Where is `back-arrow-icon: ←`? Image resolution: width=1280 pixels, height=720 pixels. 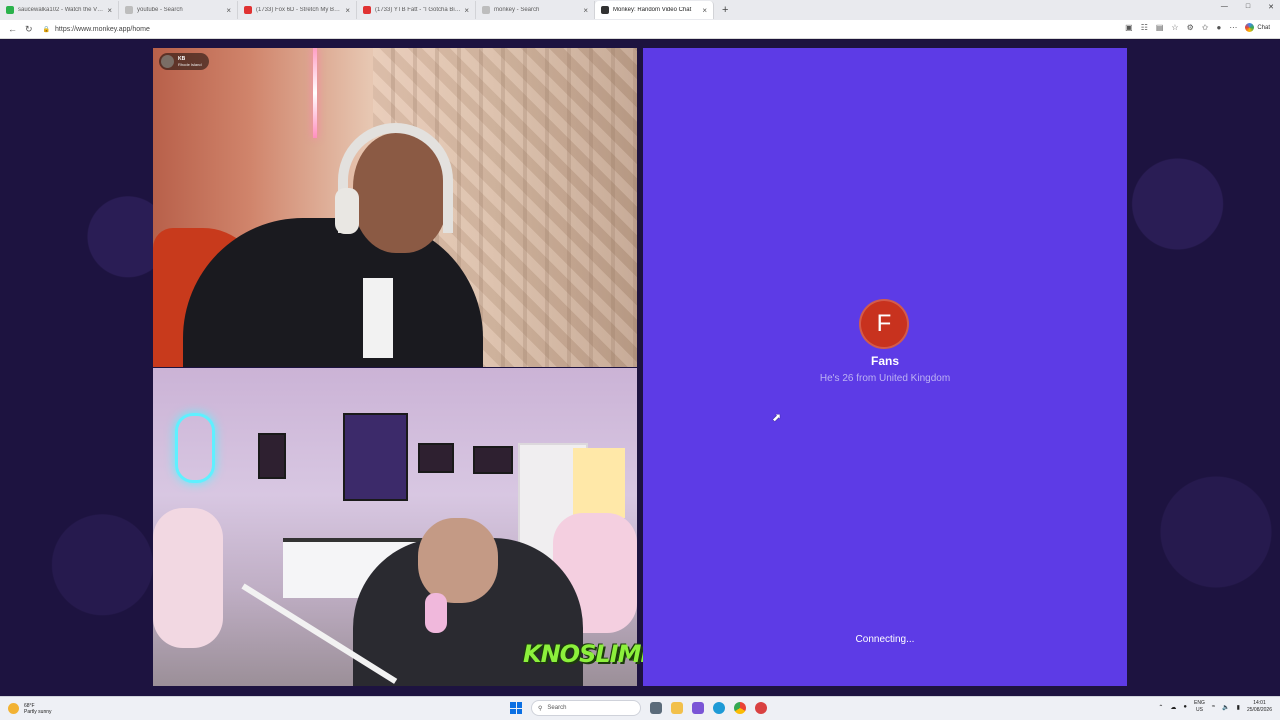
back-arrow-icon: ← is located at coordinates (12, 29).